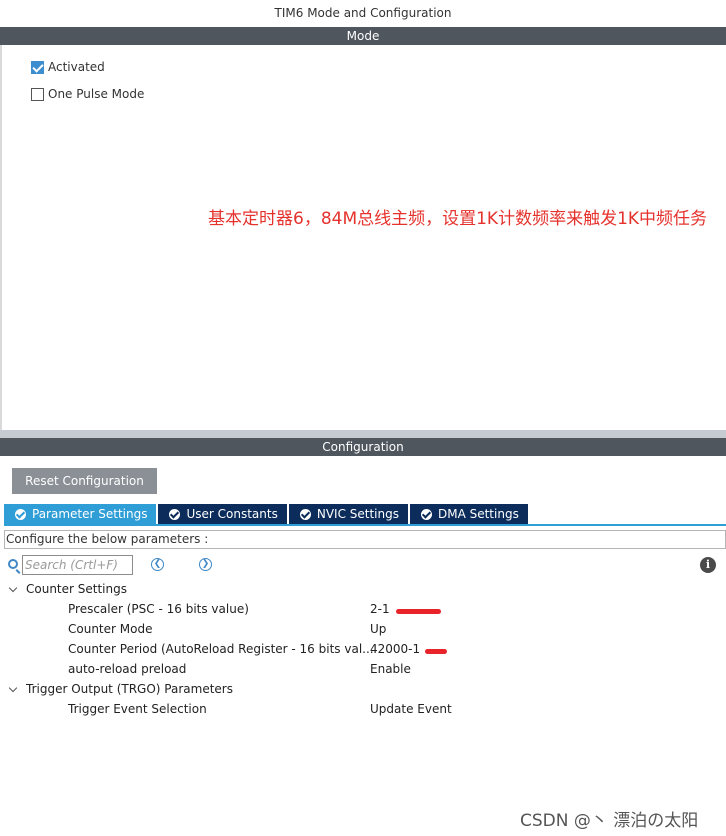  Describe the element at coordinates (363, 629) in the screenshot. I see `param-row-counter-mode: Counter Mode Up` at that location.